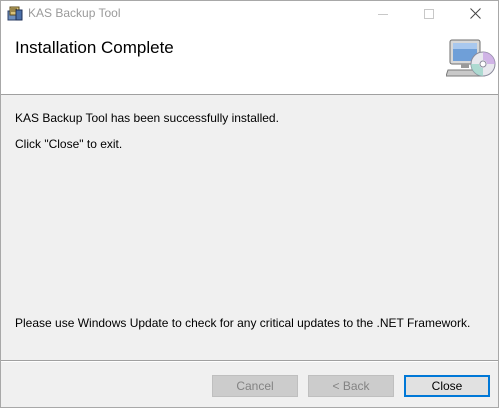 The height and width of the screenshot is (408, 499). I want to click on minimize-button, so click(383, 13).